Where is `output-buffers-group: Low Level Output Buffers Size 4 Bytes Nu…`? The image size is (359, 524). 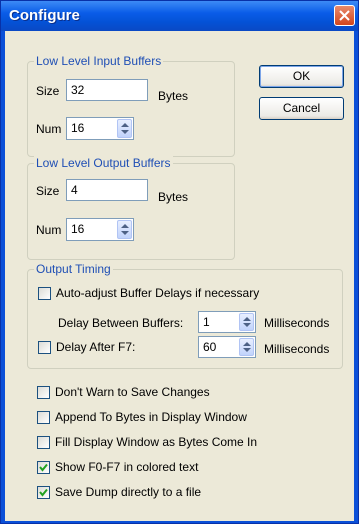
output-buffers-group: Low Level Output Buffers Size 4 Bytes Nu… is located at coordinates (131, 208).